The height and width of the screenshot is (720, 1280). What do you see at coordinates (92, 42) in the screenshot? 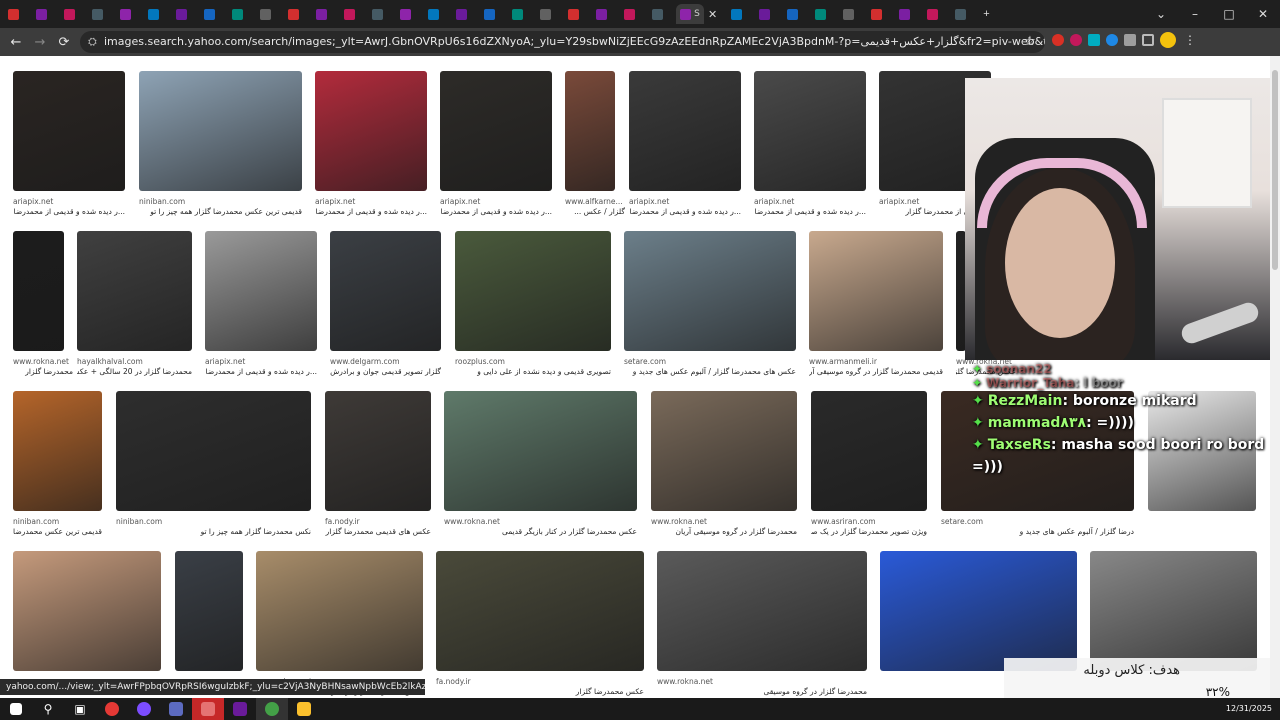
I see `site-info-icon: ⛭` at bounding box center [92, 42].